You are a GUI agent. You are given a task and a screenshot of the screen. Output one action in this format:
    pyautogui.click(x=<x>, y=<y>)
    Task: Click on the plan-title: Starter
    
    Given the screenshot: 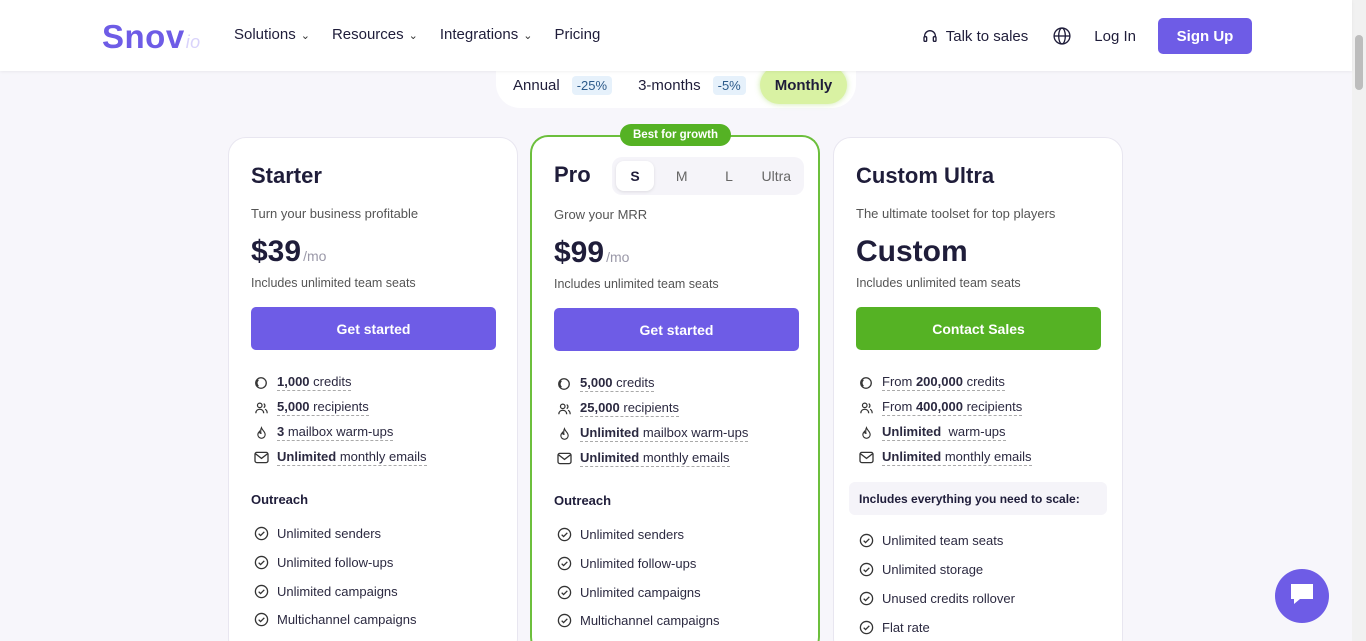 What is the action you would take?
    pyautogui.click(x=286, y=175)
    